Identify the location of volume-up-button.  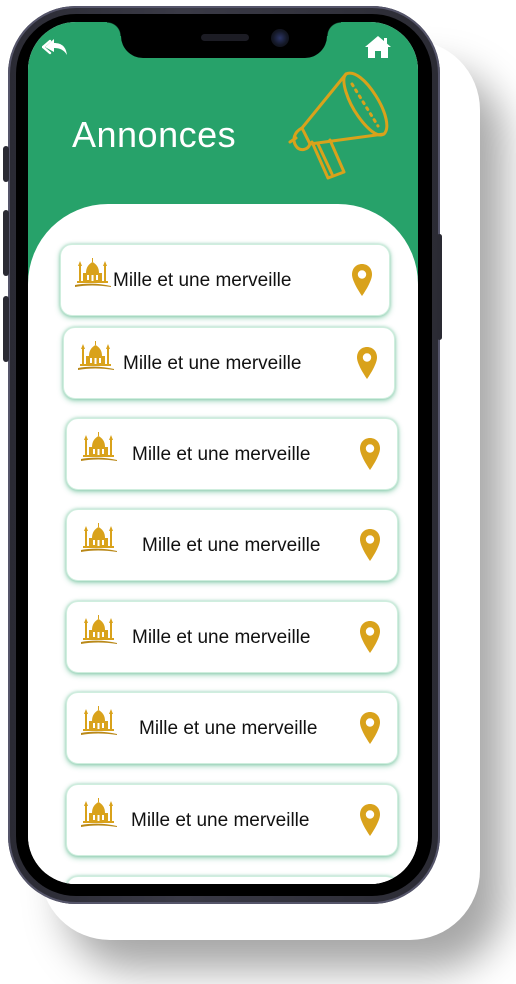
(6, 243).